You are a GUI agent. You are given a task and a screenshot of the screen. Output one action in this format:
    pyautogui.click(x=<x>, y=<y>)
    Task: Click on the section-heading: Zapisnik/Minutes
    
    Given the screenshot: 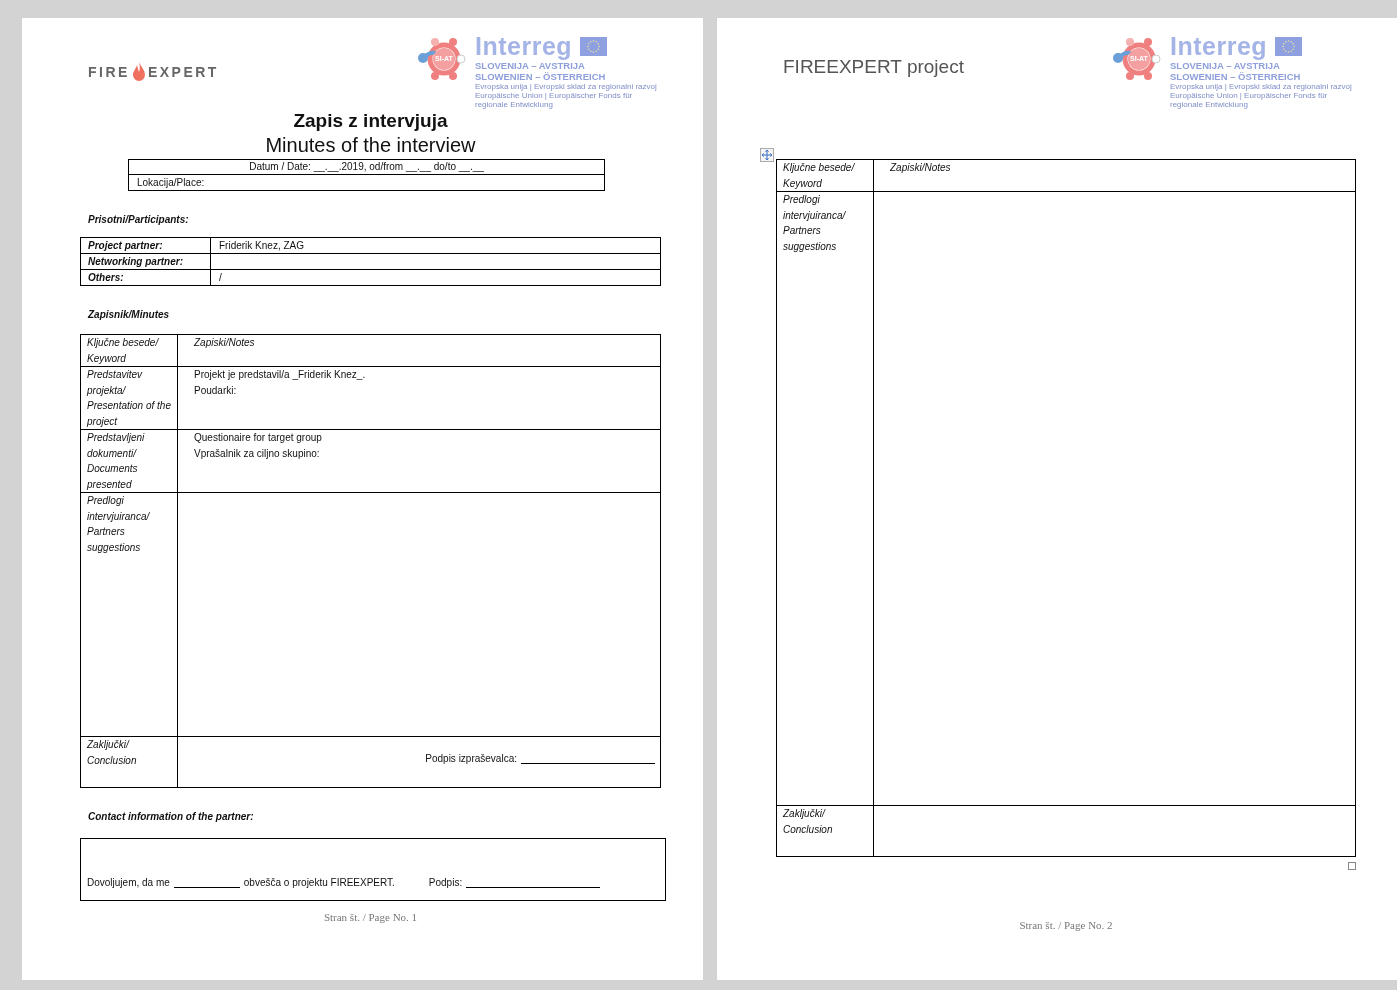 What is the action you would take?
    pyautogui.click(x=129, y=315)
    